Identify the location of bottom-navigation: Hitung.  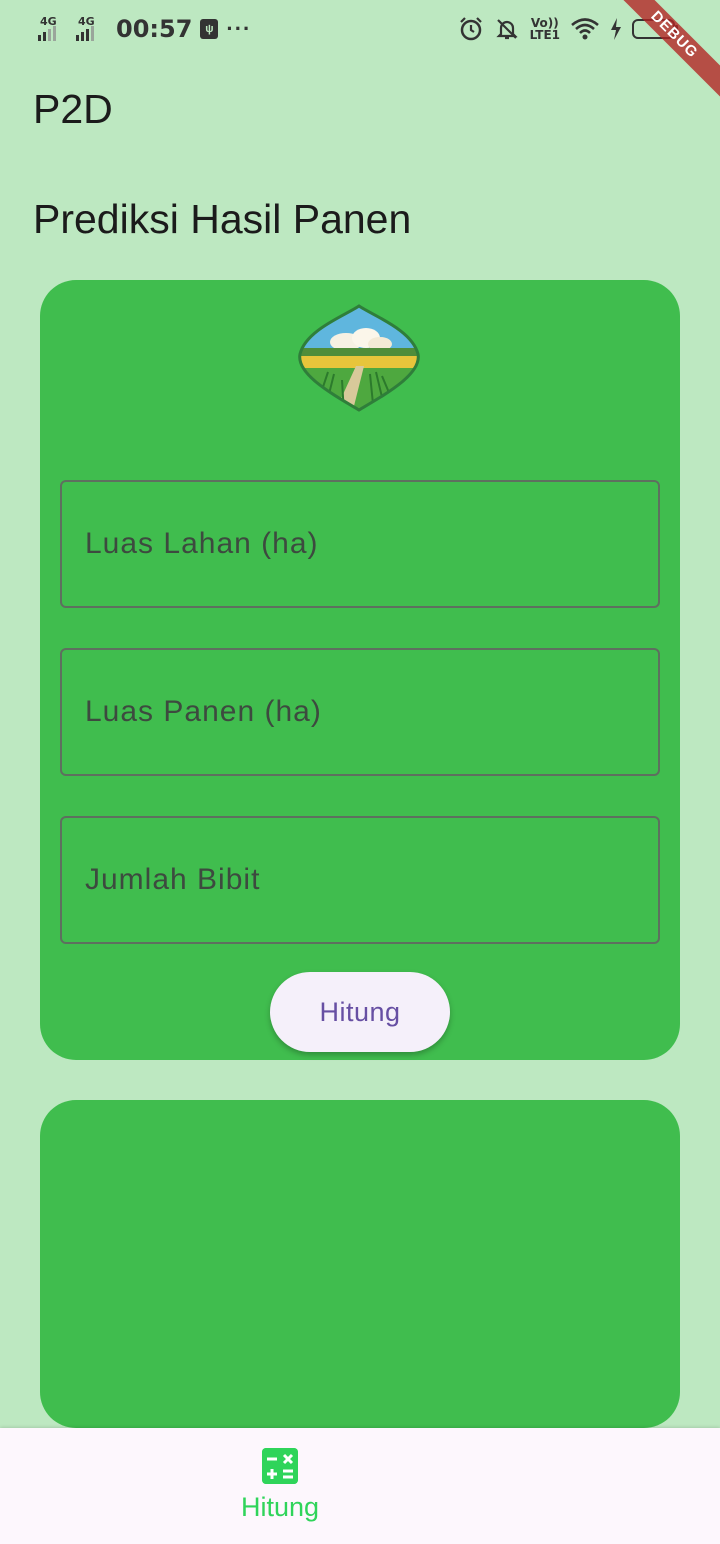
(360, 1486).